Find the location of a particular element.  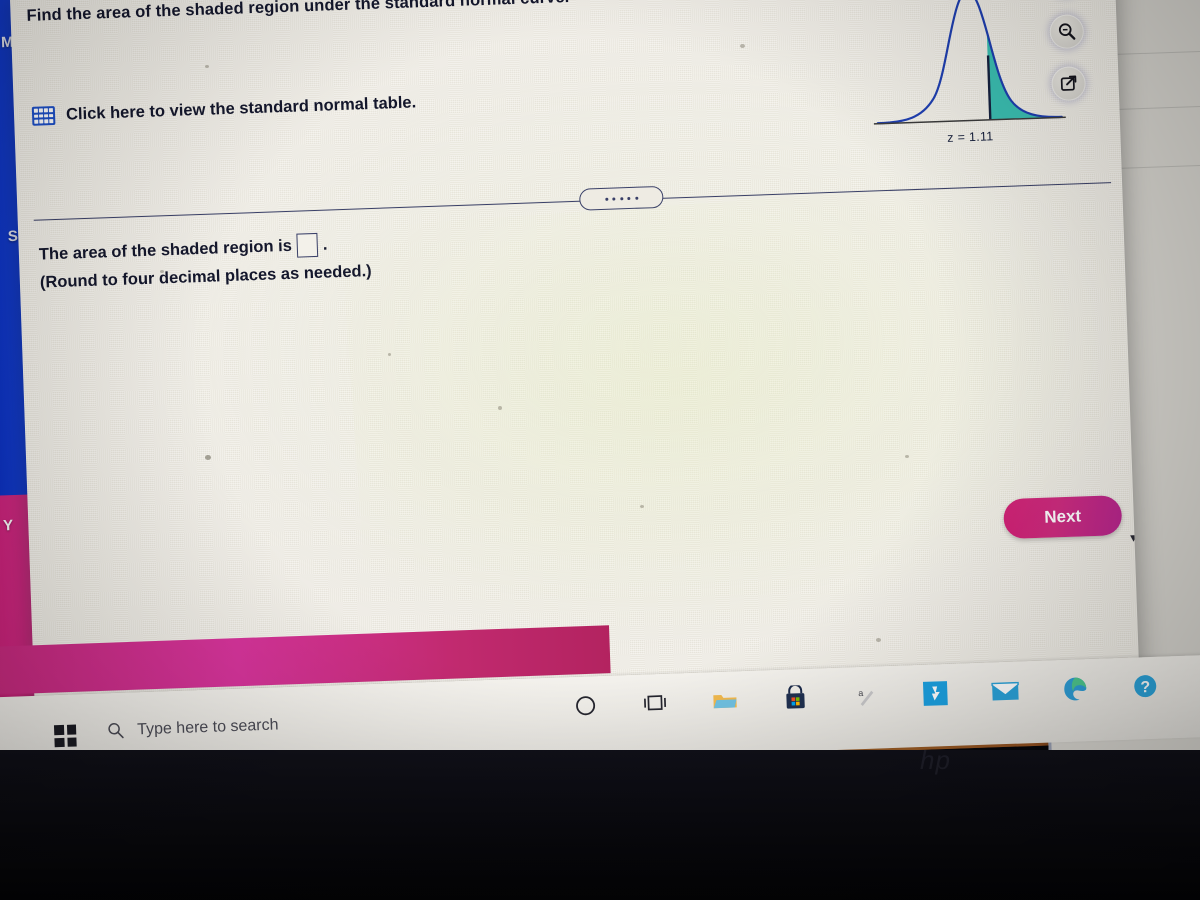

zoom-out-magnifier-icon is located at coordinates (1067, 31).